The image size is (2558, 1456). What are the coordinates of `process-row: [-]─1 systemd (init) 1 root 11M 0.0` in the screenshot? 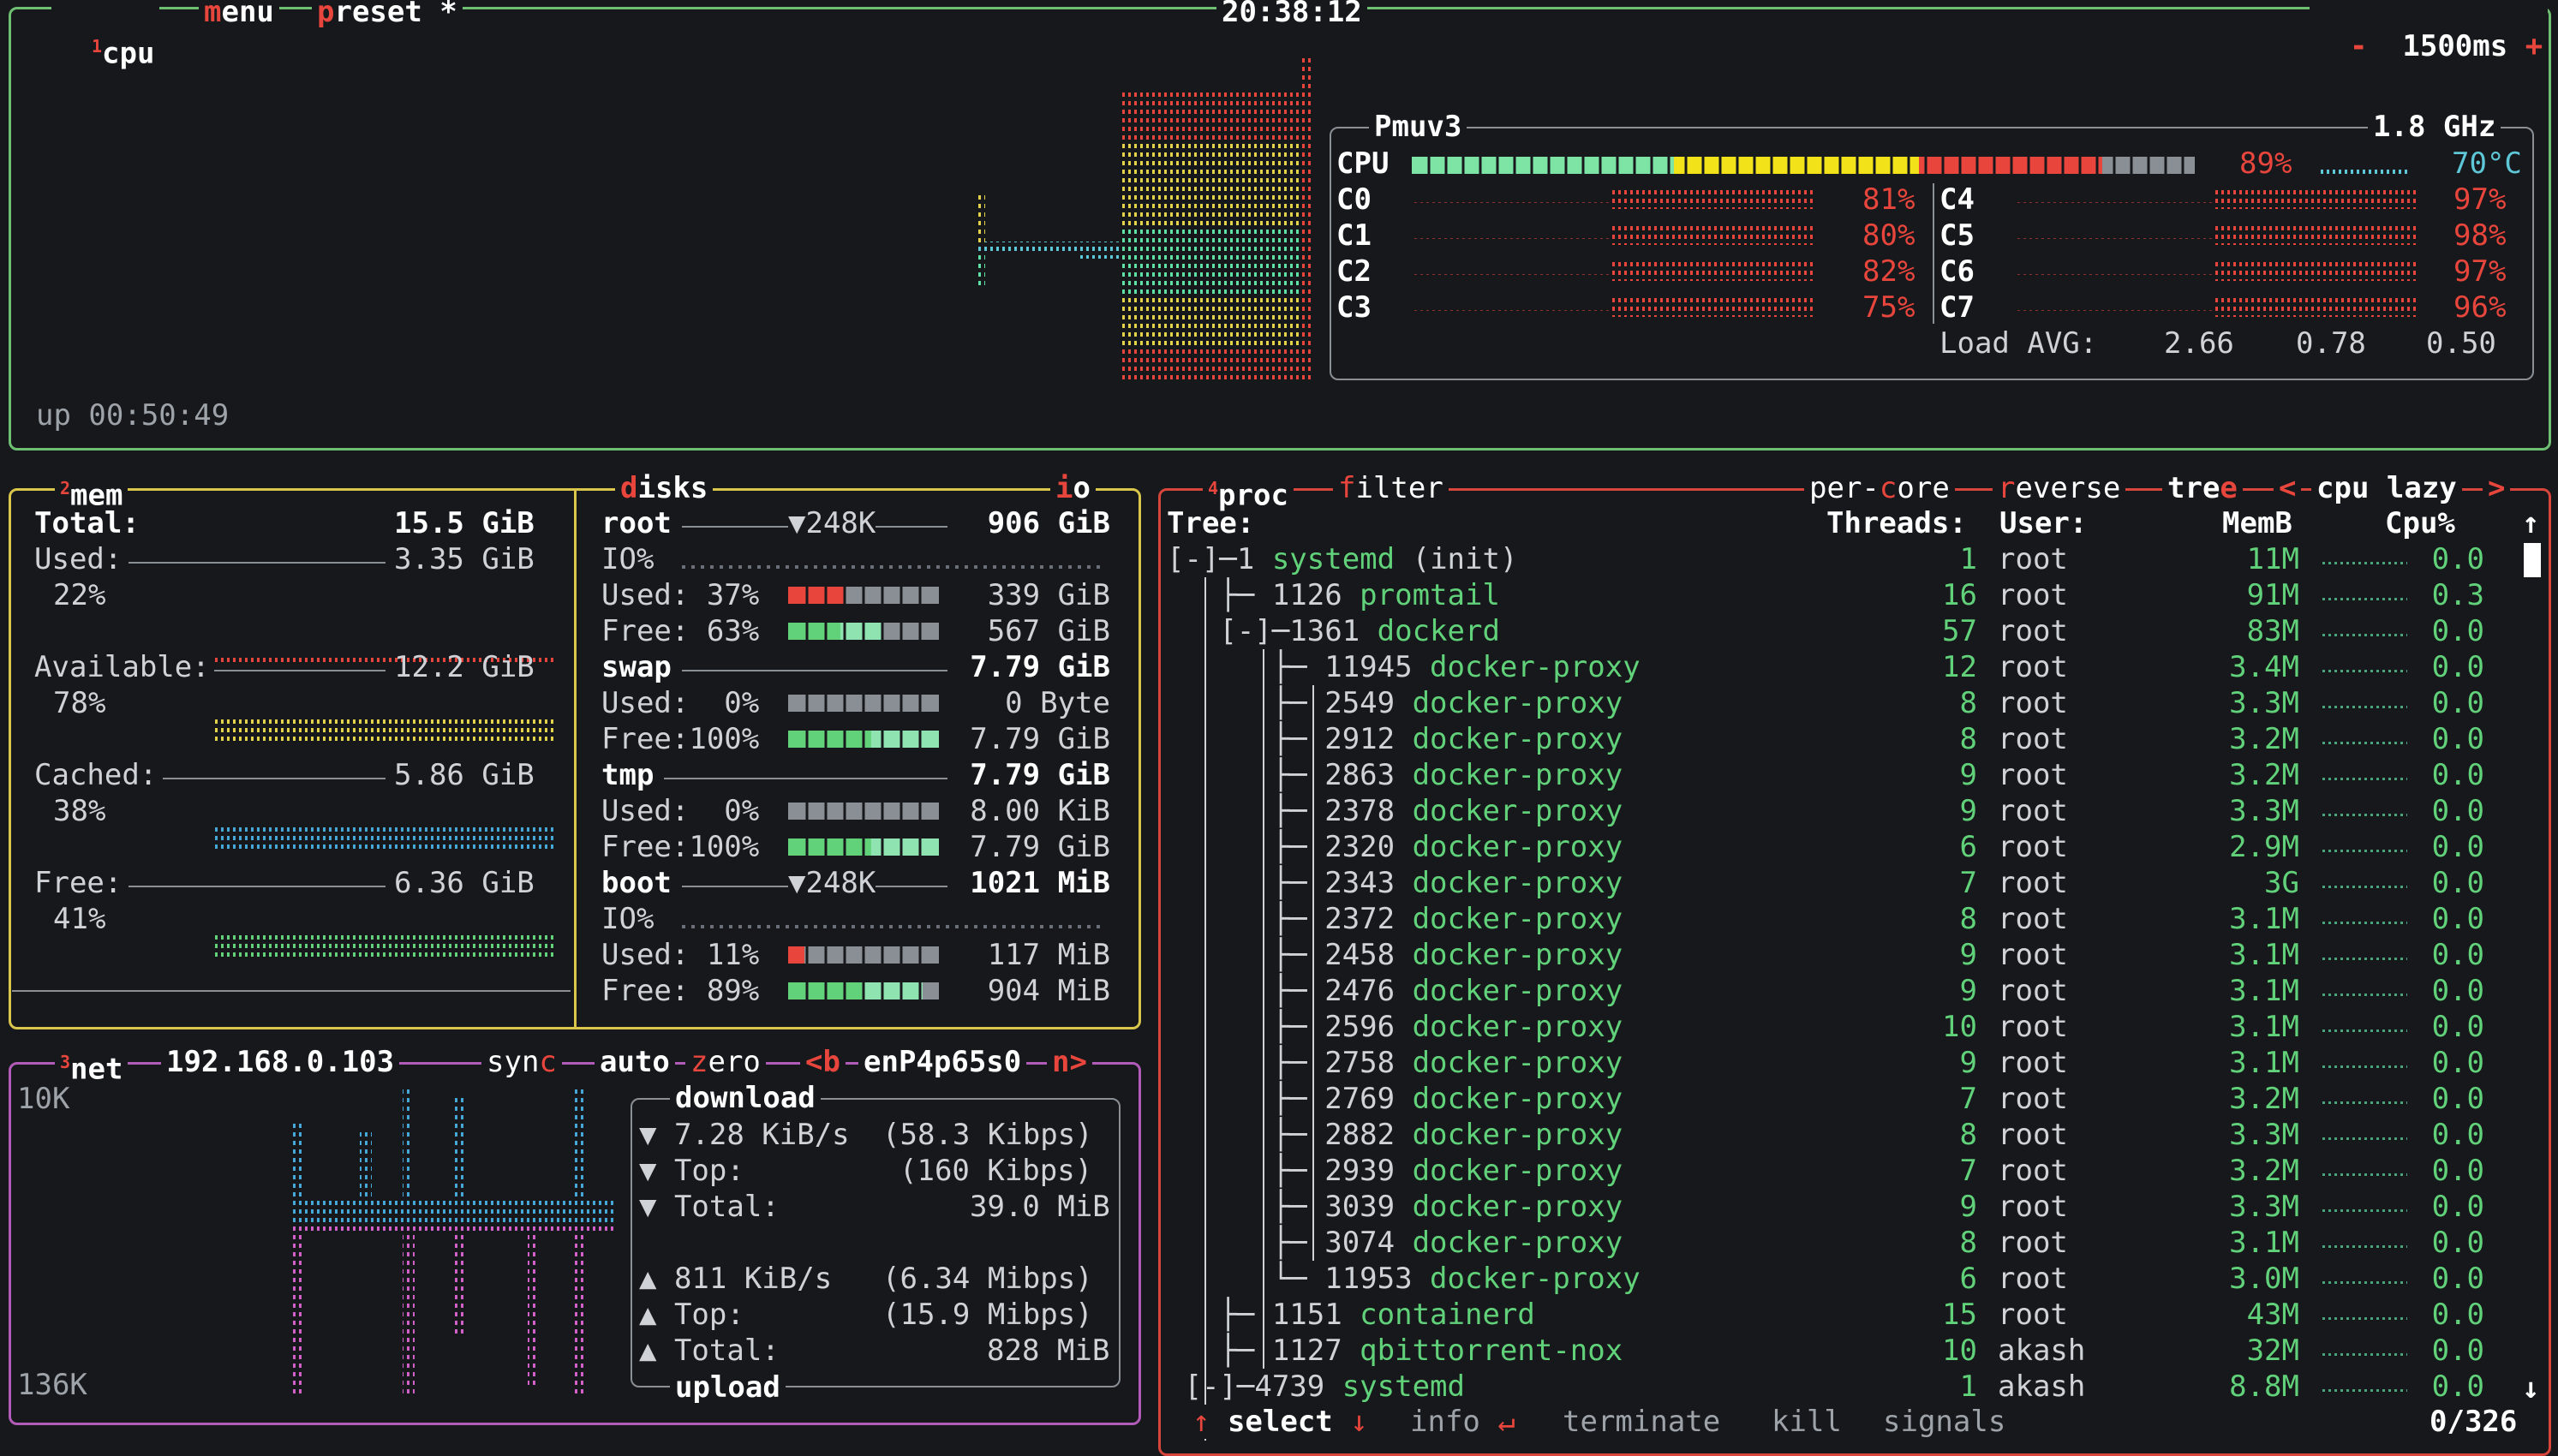 It's located at (1839, 559).